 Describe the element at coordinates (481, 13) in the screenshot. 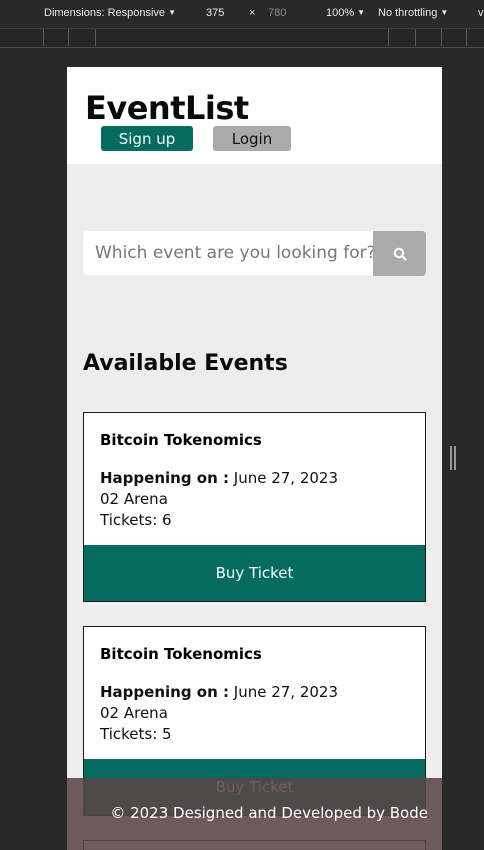

I see `more-options: v` at that location.